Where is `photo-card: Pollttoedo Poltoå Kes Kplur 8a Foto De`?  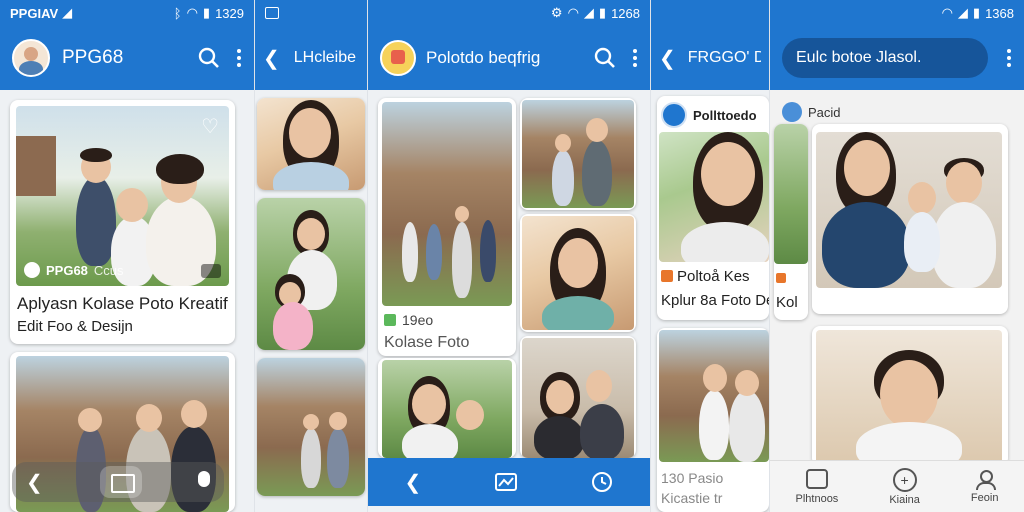 photo-card: Pollttoedo Poltoå Kes Kplur 8a Foto De is located at coordinates (713, 208).